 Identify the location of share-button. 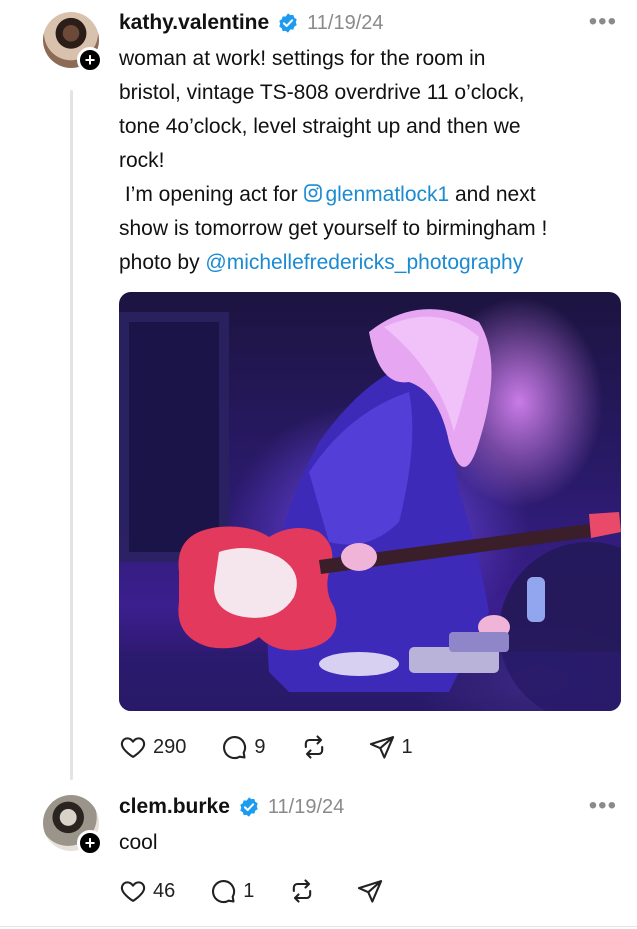
(373, 891).